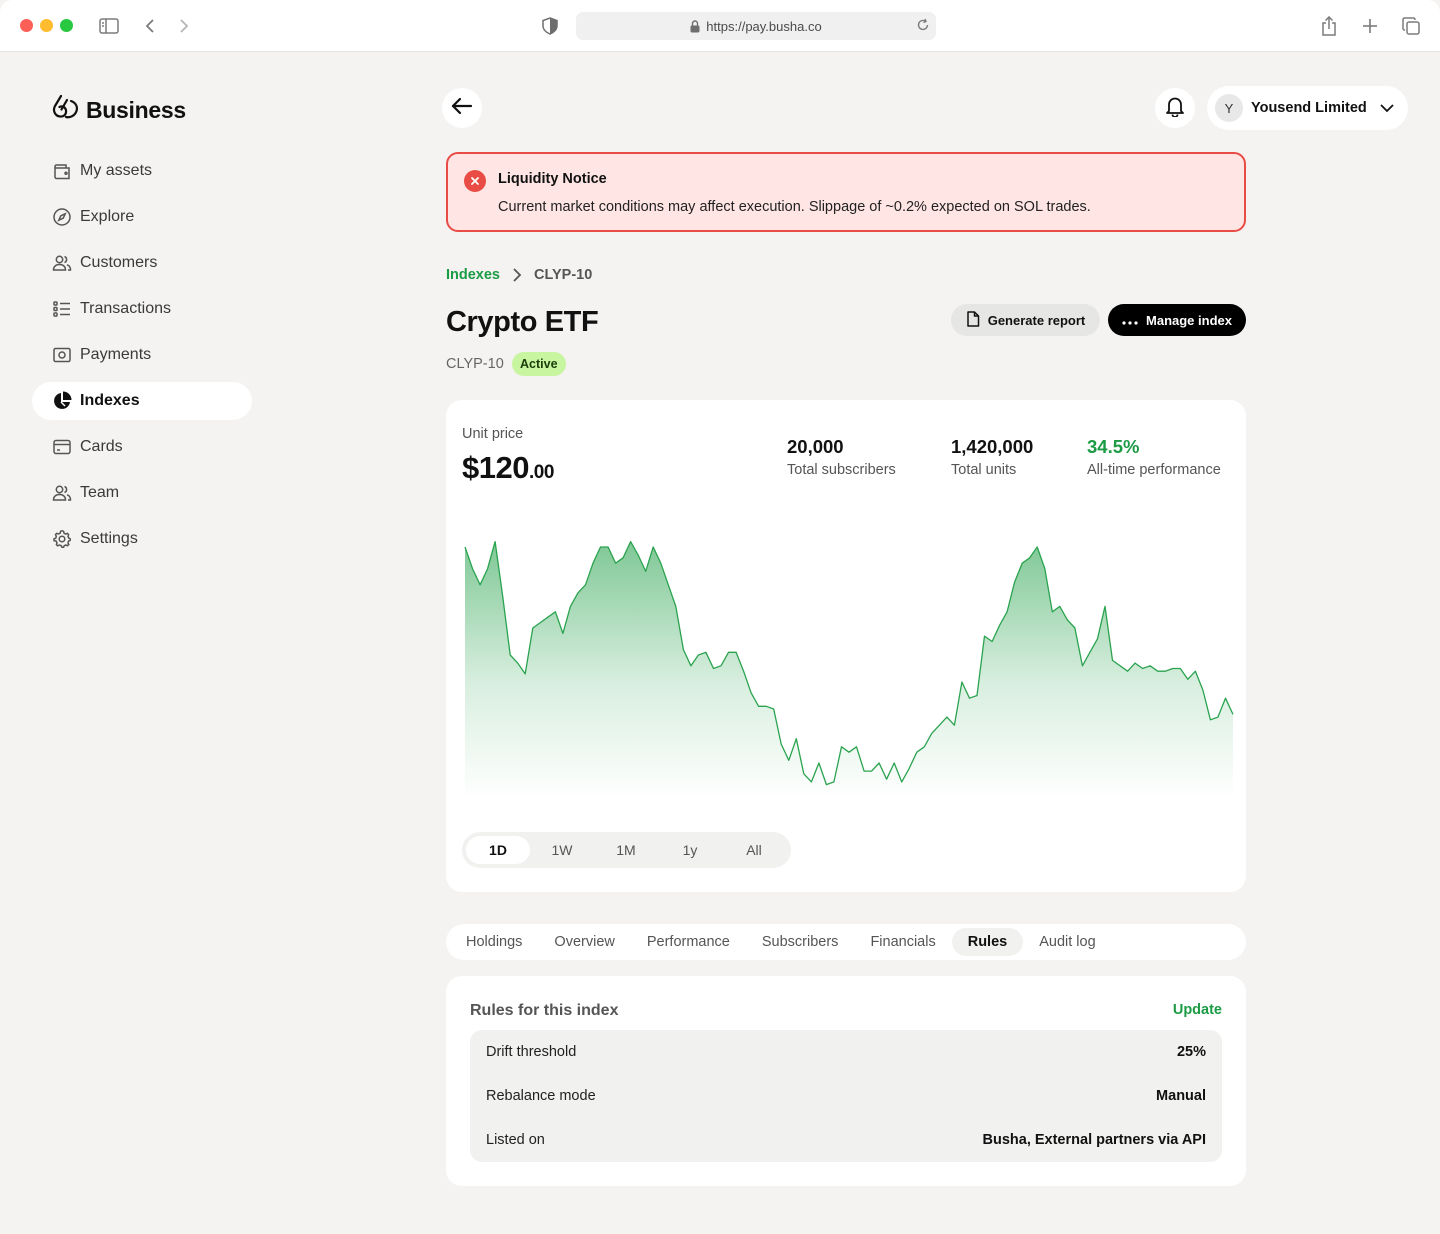 The width and height of the screenshot is (1440, 1234). Describe the element at coordinates (1229, 108) in the screenshot. I see `avatar: Y` at that location.